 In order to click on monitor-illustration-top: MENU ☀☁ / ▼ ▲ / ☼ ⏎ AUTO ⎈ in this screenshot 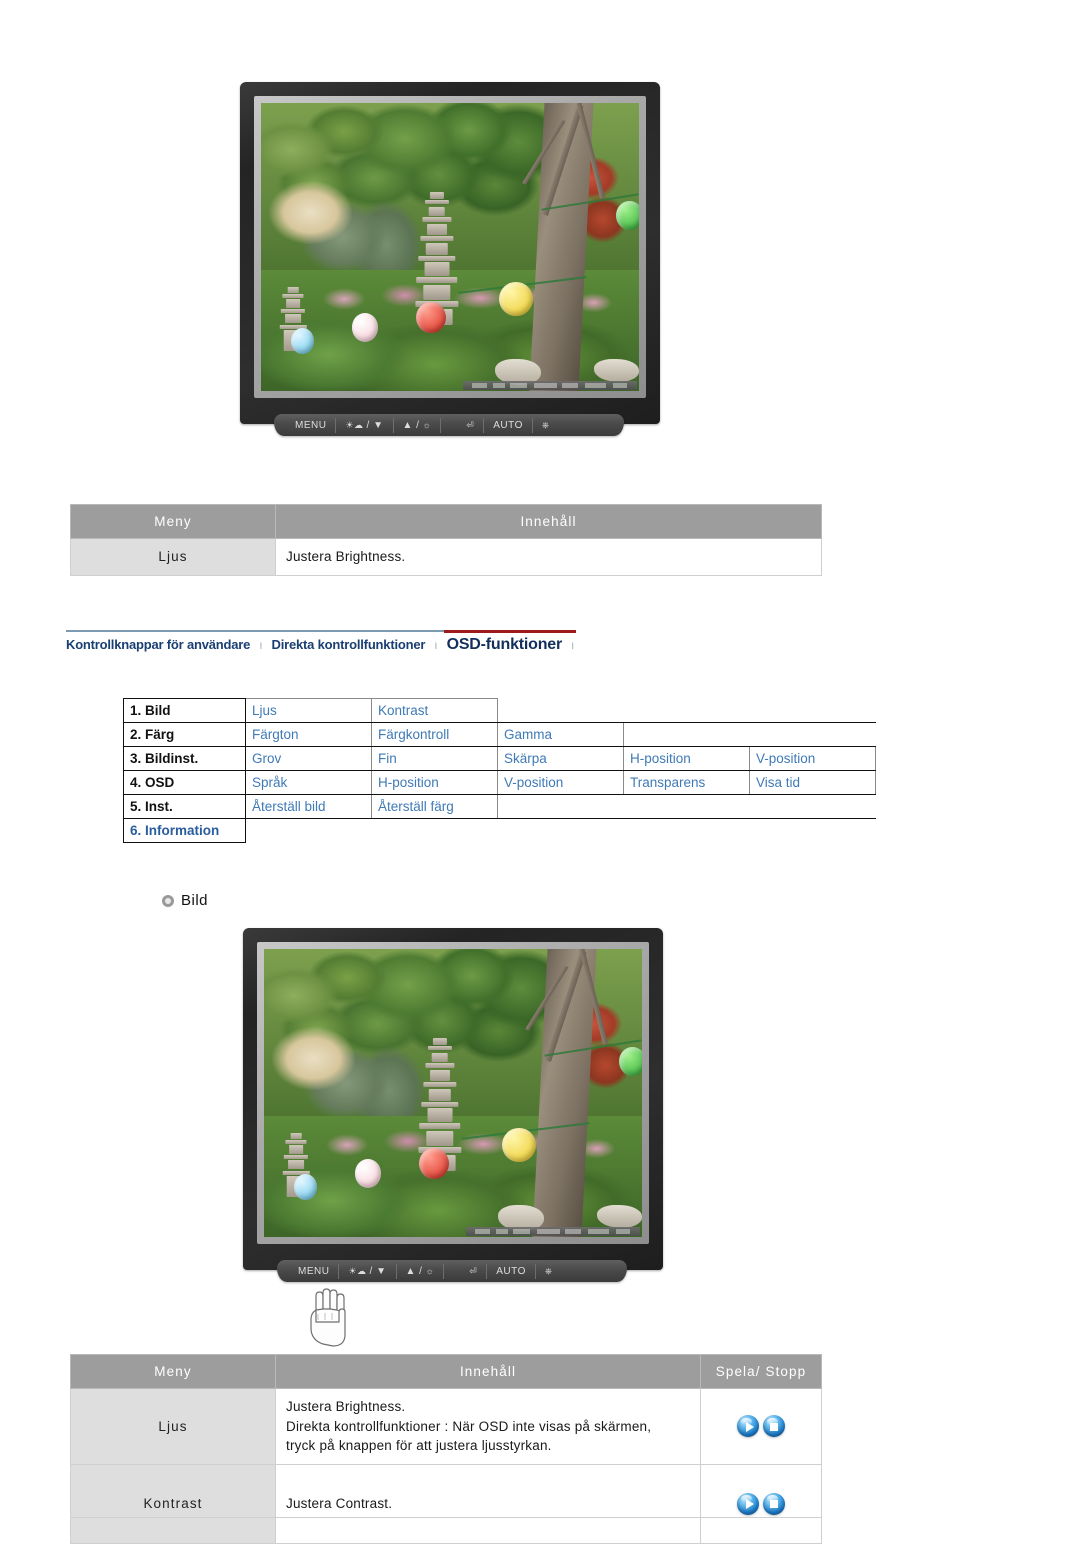, I will do `click(450, 259)`.